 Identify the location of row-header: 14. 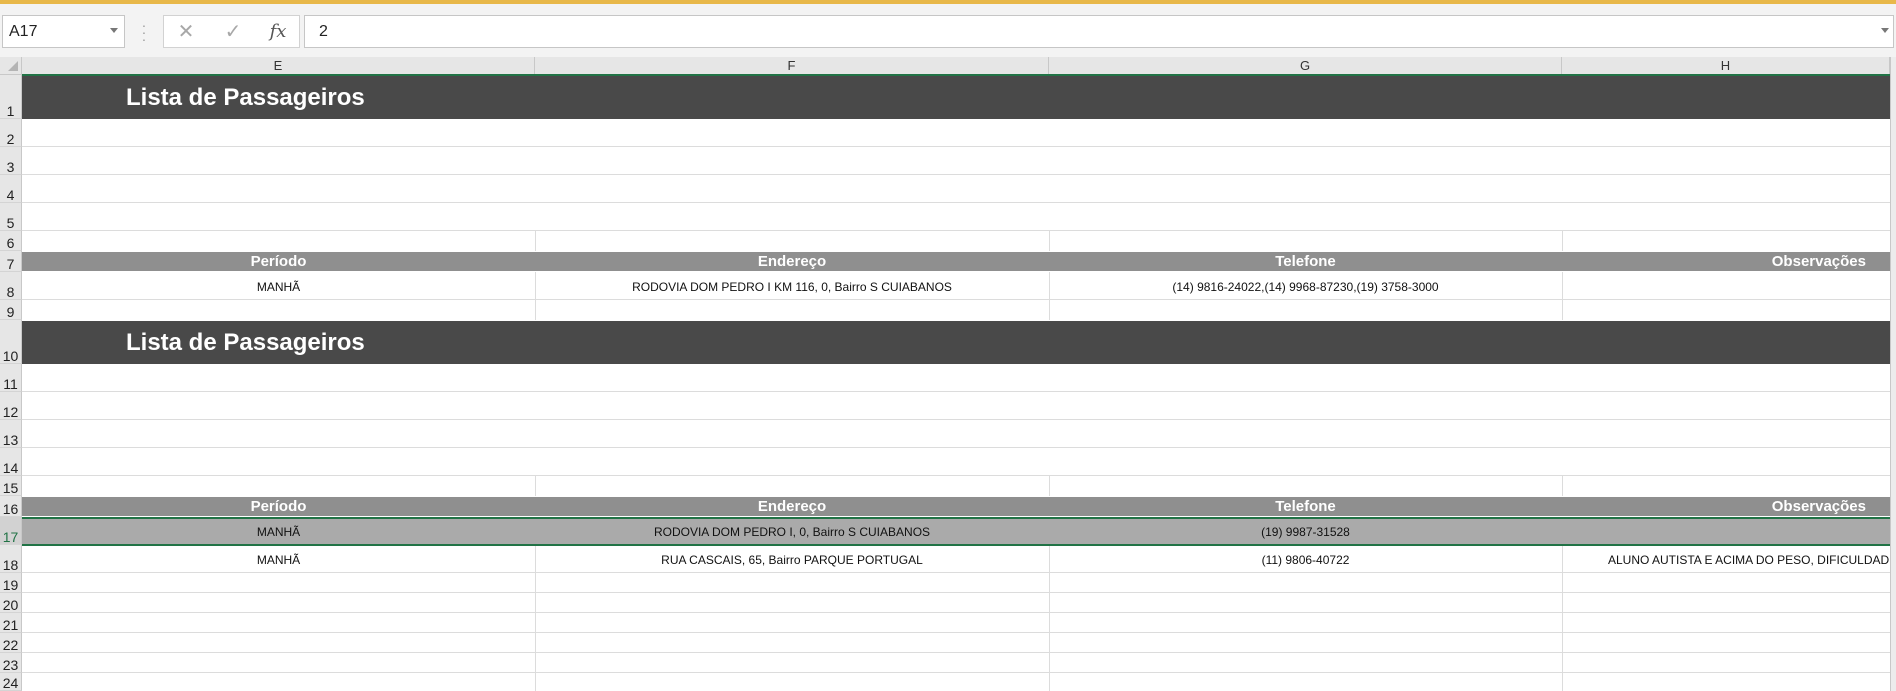
(11, 462).